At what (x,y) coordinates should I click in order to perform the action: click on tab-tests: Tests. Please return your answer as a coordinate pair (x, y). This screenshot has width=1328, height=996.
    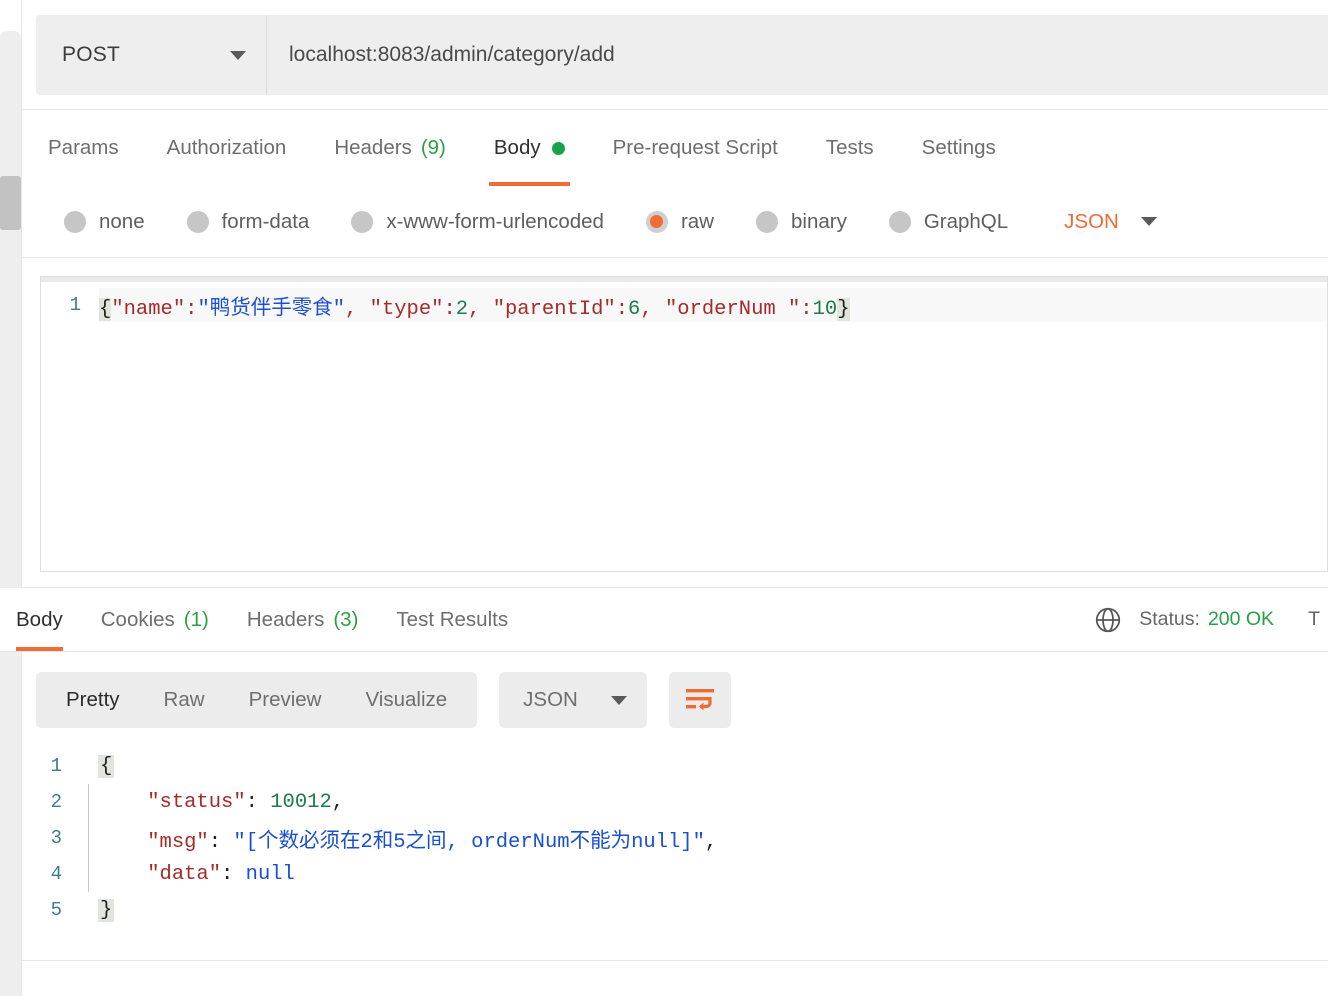
    Looking at the image, I should click on (850, 148).